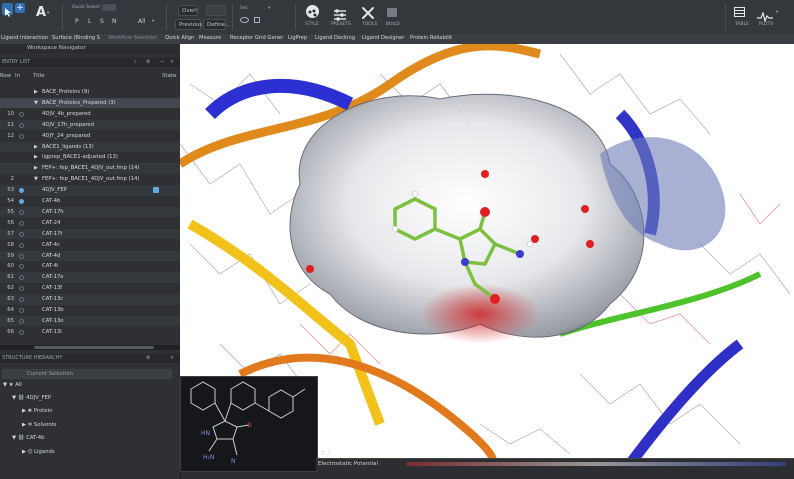  Describe the element at coordinates (188, 10) in the screenshot. I see `overl-button: Overl` at that location.